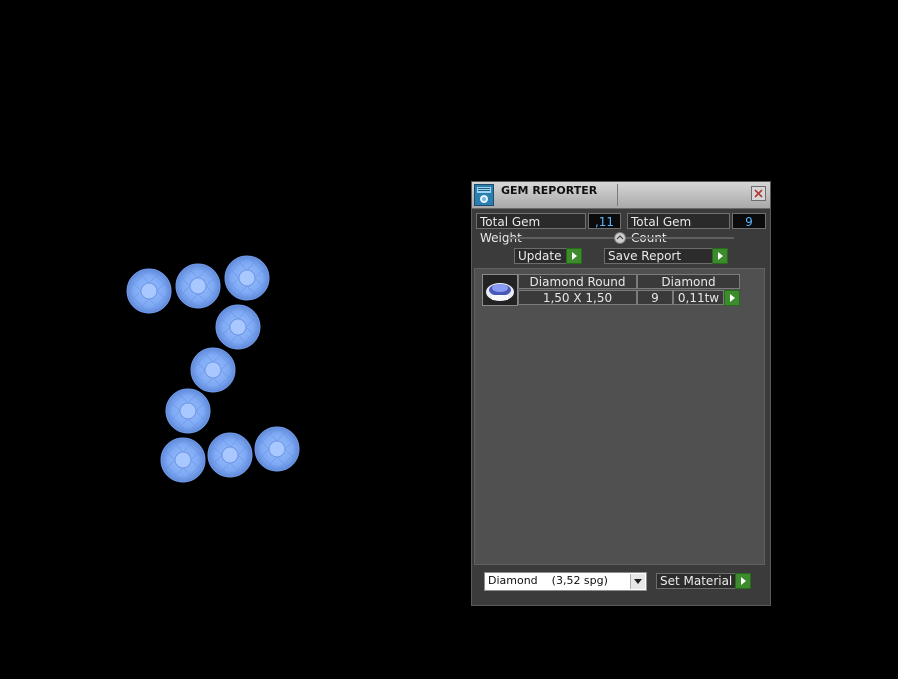 This screenshot has width=898, height=679. Describe the element at coordinates (637, 581) in the screenshot. I see `chevron-down-icon` at that location.